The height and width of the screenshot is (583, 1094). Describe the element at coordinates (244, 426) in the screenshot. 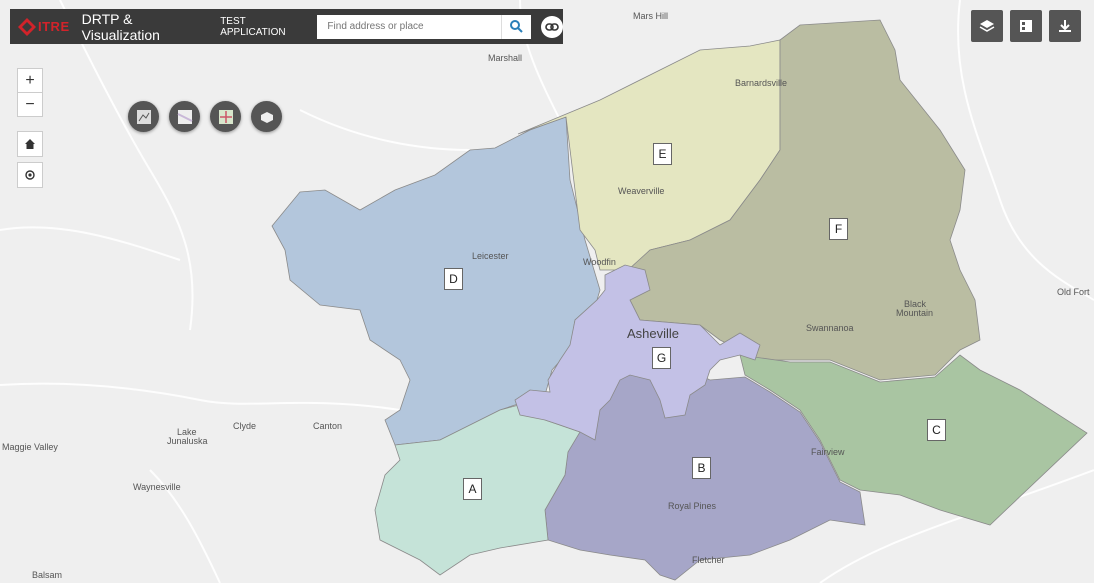

I see `svg-text: Clyde` at that location.